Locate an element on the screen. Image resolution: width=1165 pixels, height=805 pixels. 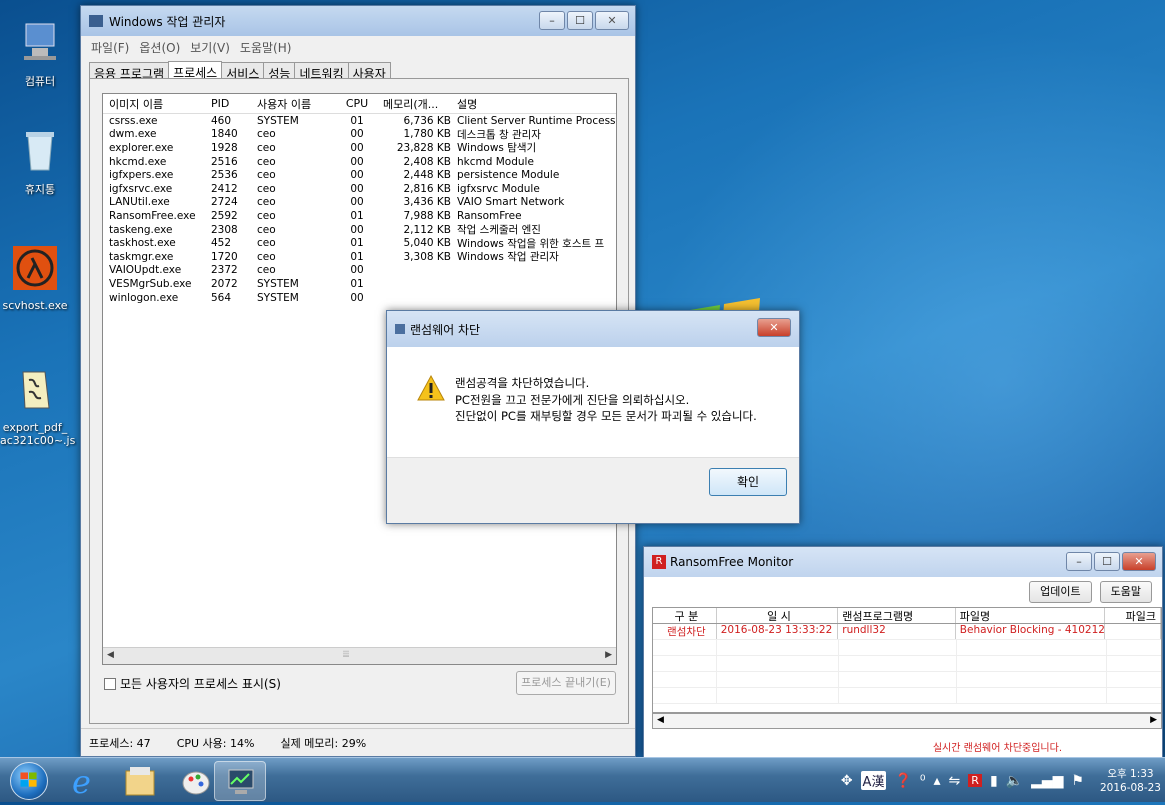
scroll-right-icon: ▶ is located at coordinates (608, 655).